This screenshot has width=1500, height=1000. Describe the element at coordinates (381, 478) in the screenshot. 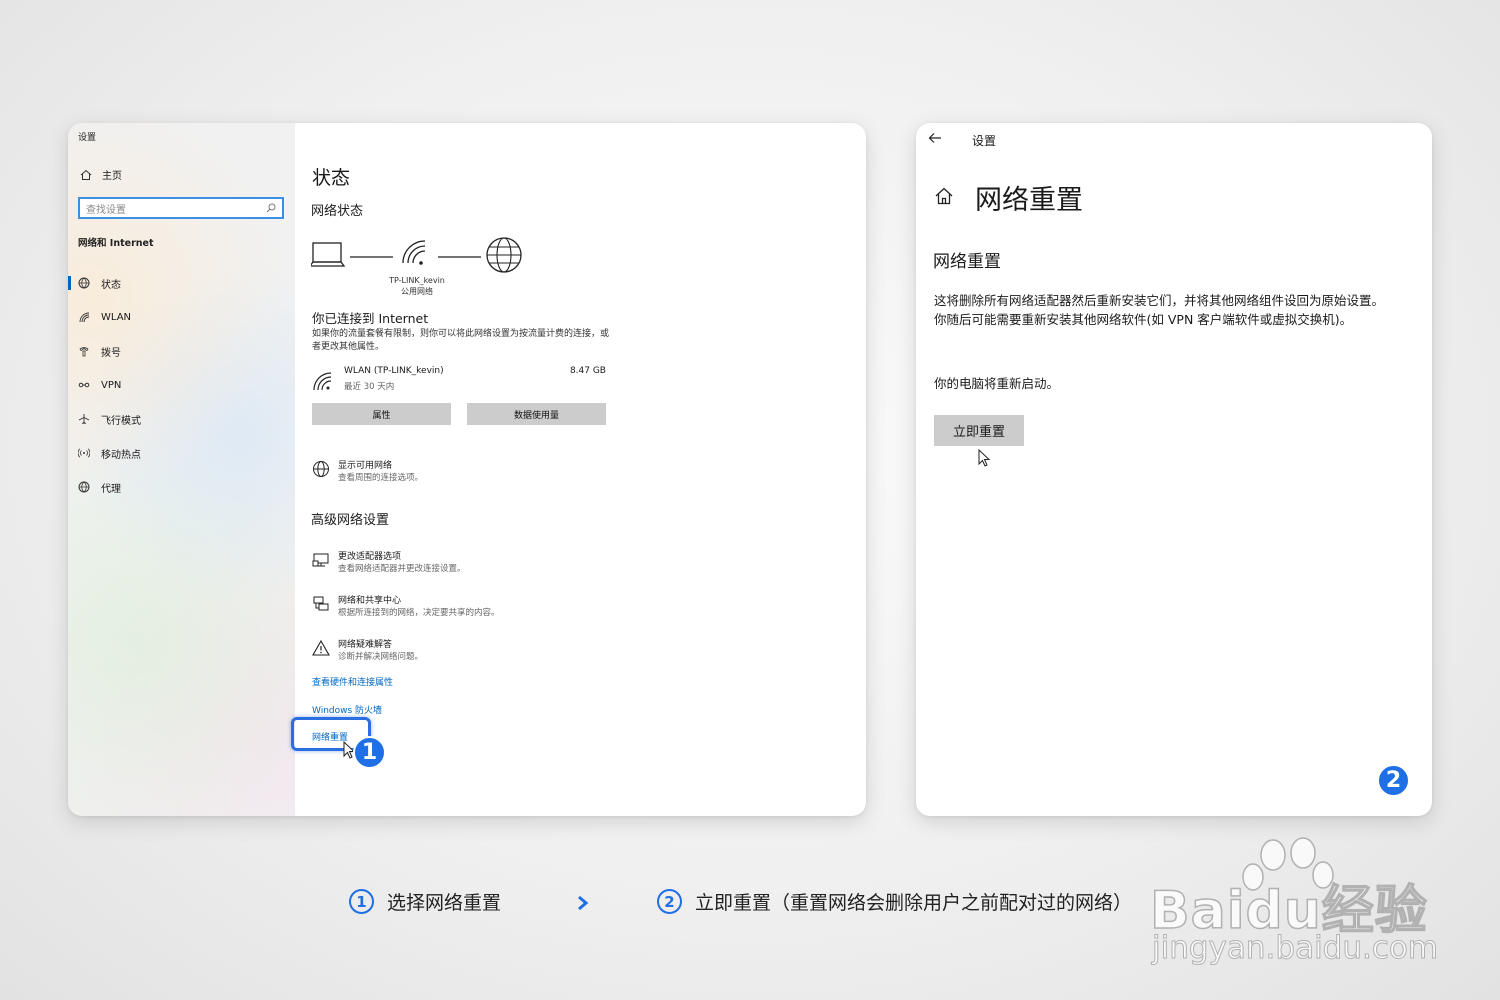

I see `option-desc: 查看周围的连接选项。` at that location.